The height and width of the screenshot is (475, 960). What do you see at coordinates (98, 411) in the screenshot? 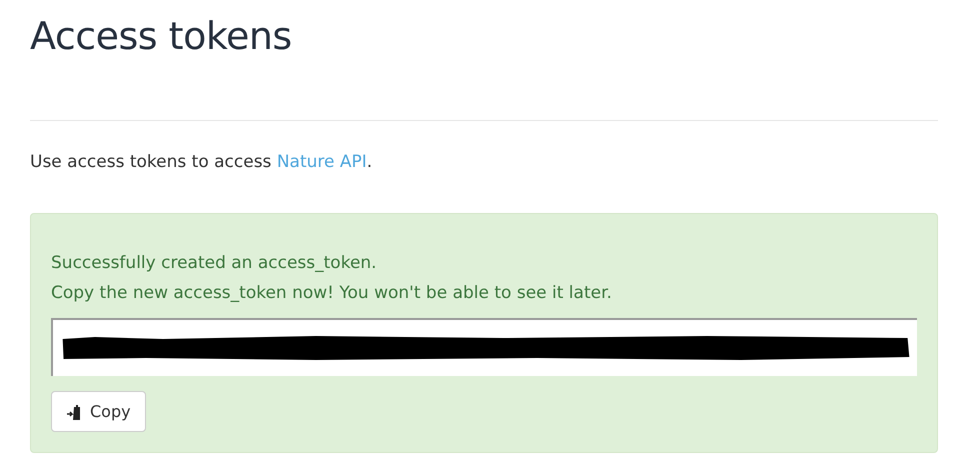
I see `copy-button: Copy` at bounding box center [98, 411].